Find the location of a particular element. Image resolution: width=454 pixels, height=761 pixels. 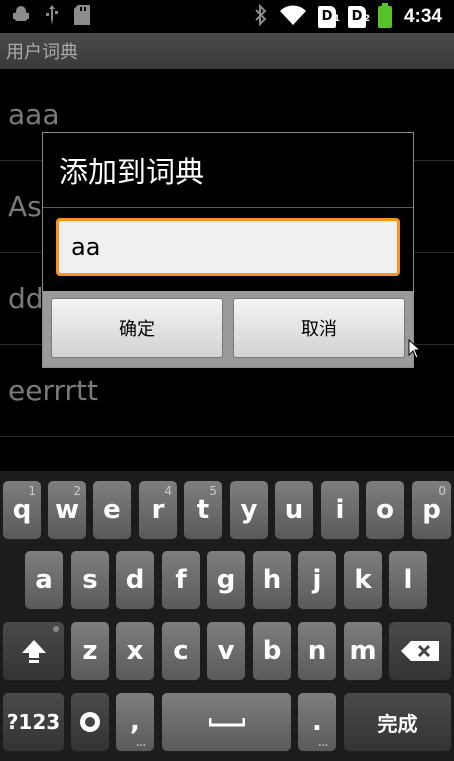

key-h: h is located at coordinates (272, 580).